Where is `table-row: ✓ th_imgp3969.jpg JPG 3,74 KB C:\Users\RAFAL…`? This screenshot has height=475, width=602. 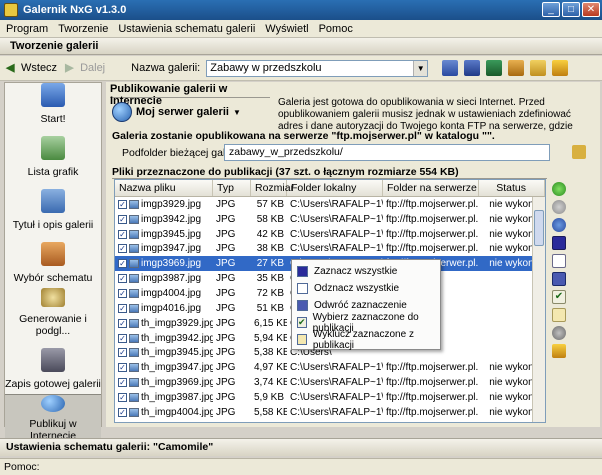 table-row: ✓ th_imgp3969.jpg JPG 3,74 KB C:\Users\RAFAL… is located at coordinates (330, 382).